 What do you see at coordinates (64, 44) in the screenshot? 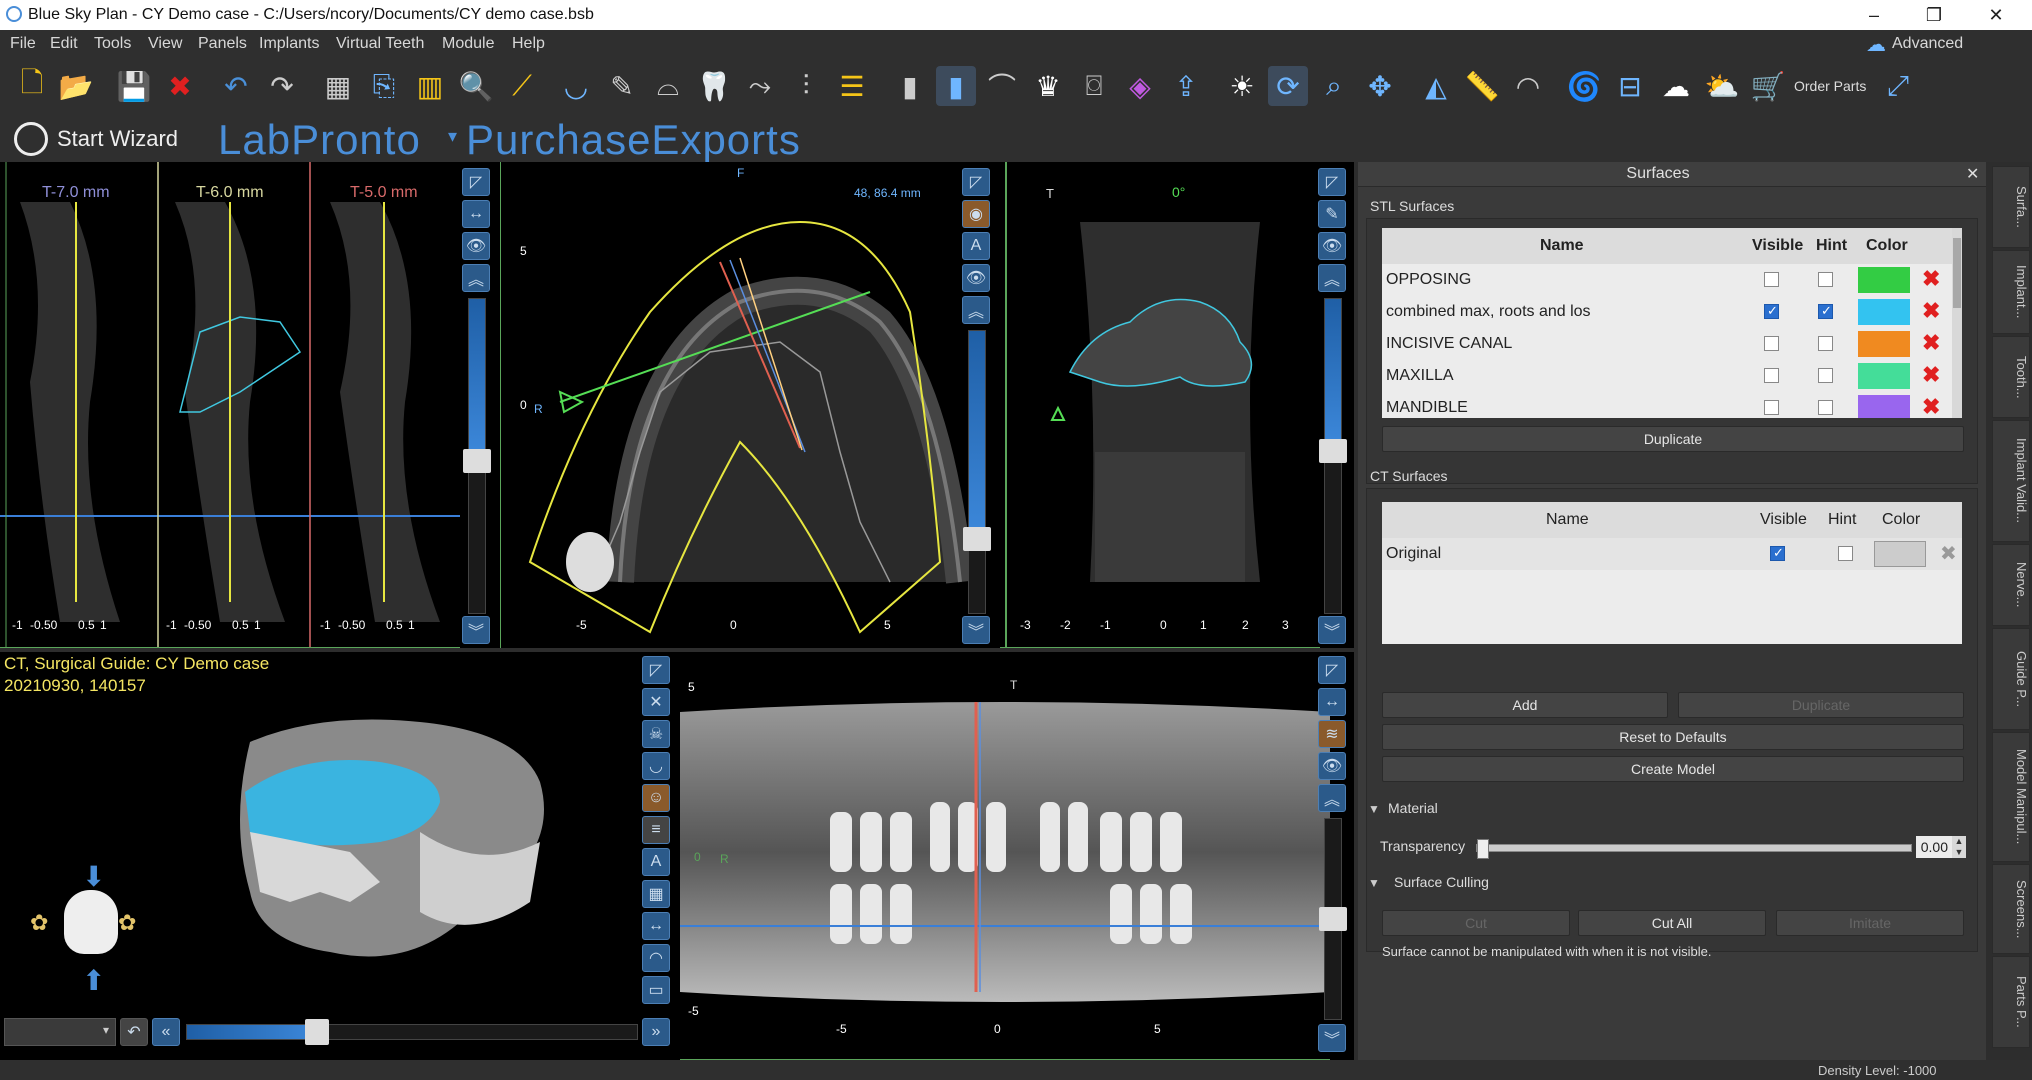
I see `menu-edit: Edit` at bounding box center [64, 44].